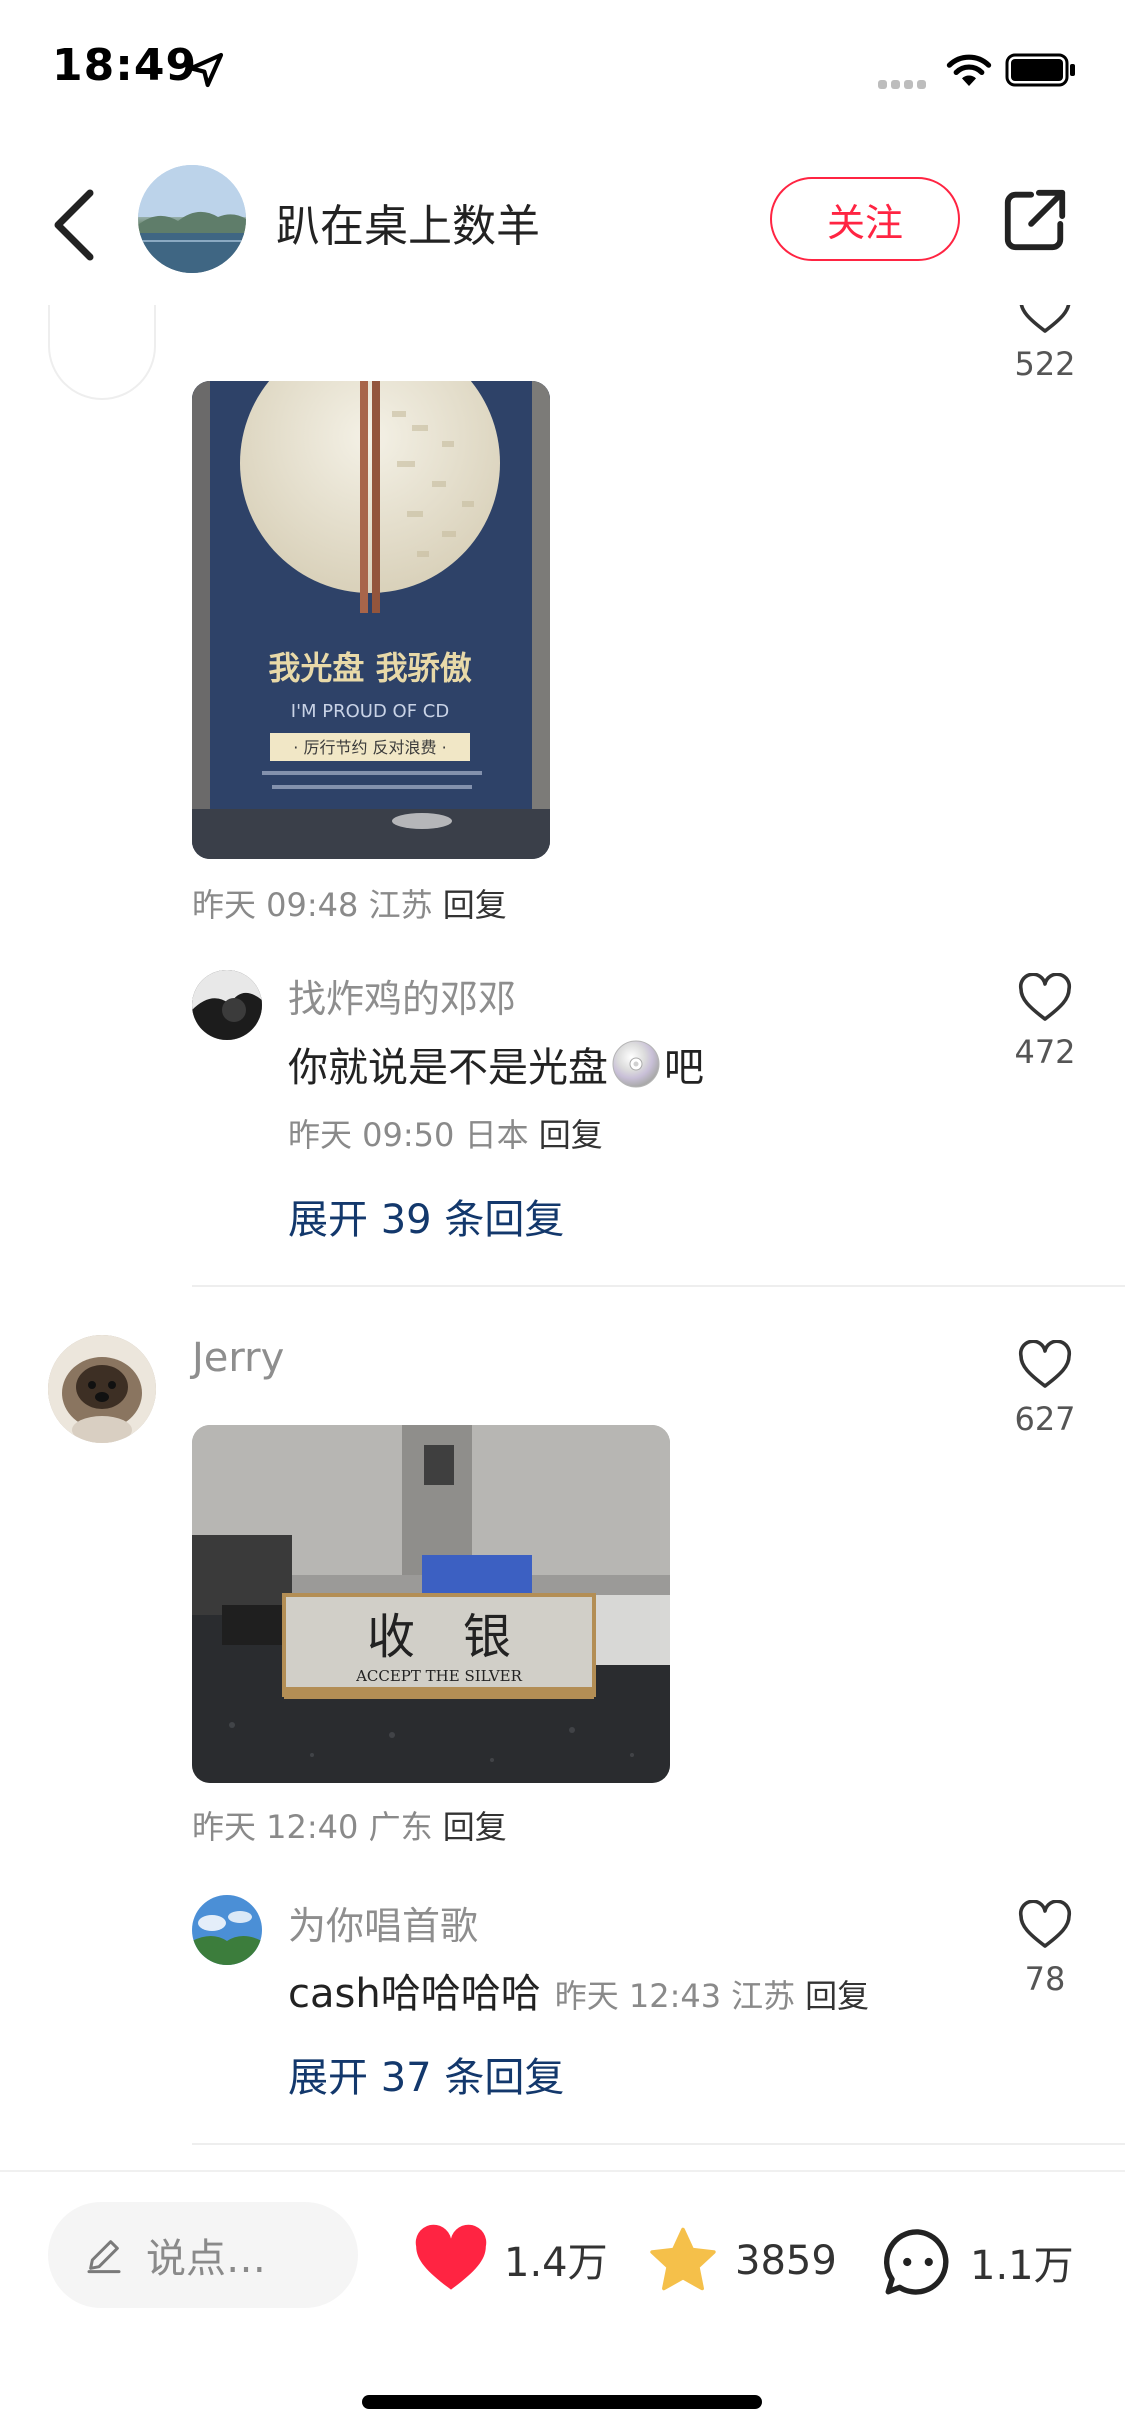  I want to click on expand-replies-link: 展开 39 条回复, so click(426, 1216).